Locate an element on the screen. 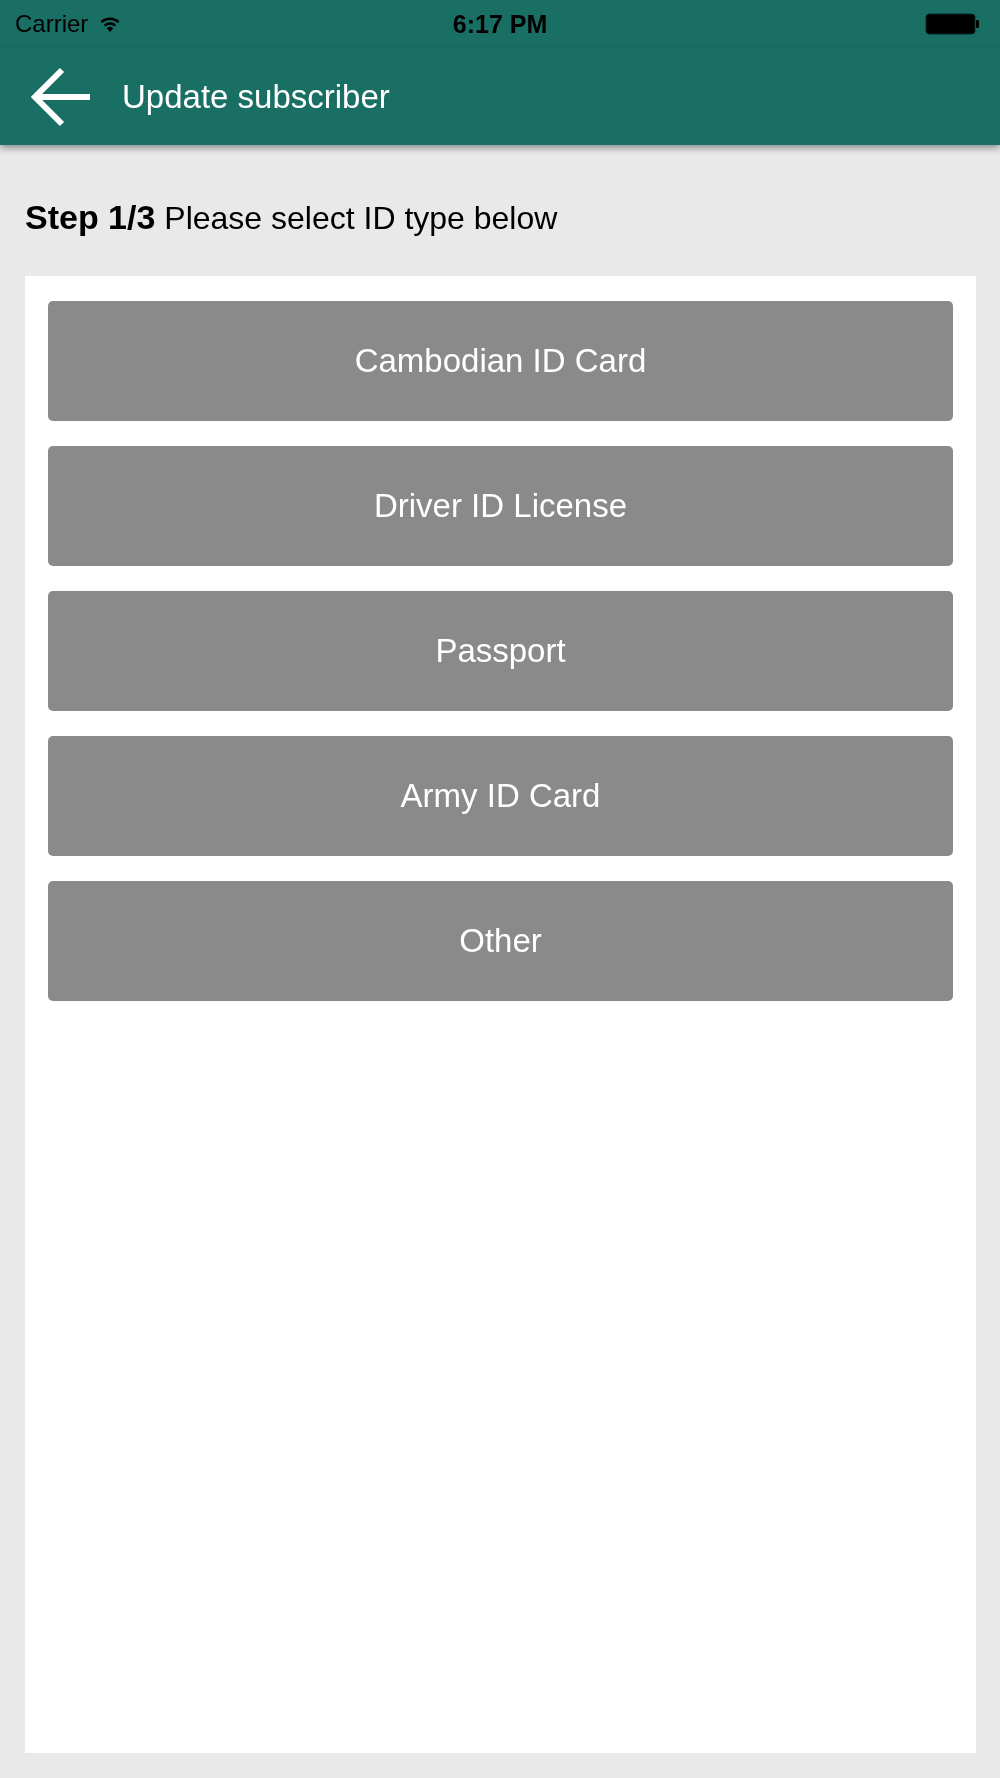 The height and width of the screenshot is (1778, 1000). step-instruction: Step 1/3 Please select ID type below is located at coordinates (292, 217).